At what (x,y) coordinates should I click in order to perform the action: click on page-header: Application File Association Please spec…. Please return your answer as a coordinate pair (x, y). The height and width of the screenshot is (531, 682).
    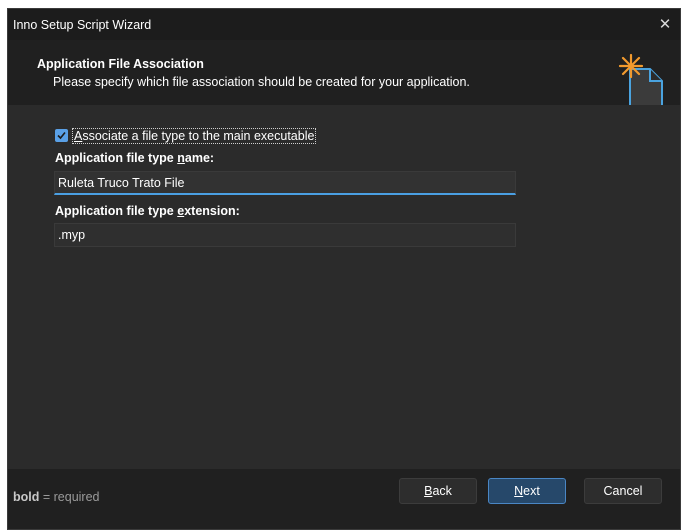
    Looking at the image, I should click on (344, 75).